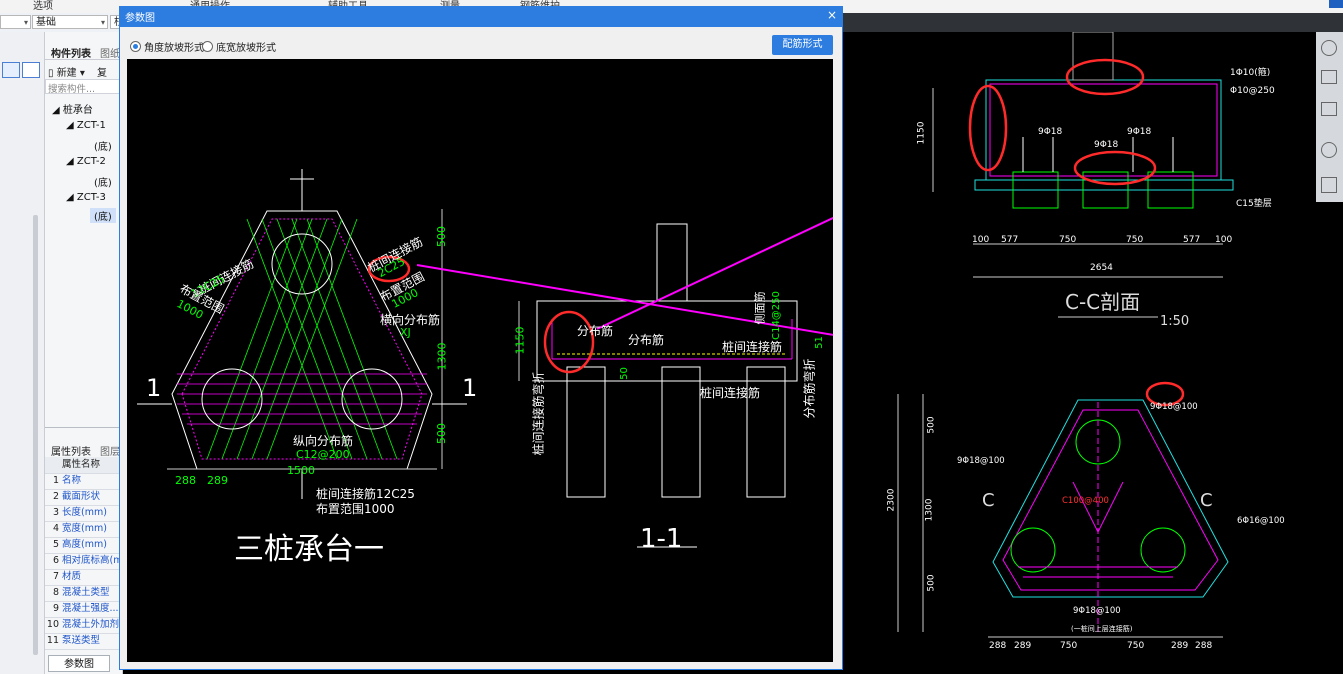 The height and width of the screenshot is (674, 1343). I want to click on tab-drawing: 图纸, so click(110, 52).